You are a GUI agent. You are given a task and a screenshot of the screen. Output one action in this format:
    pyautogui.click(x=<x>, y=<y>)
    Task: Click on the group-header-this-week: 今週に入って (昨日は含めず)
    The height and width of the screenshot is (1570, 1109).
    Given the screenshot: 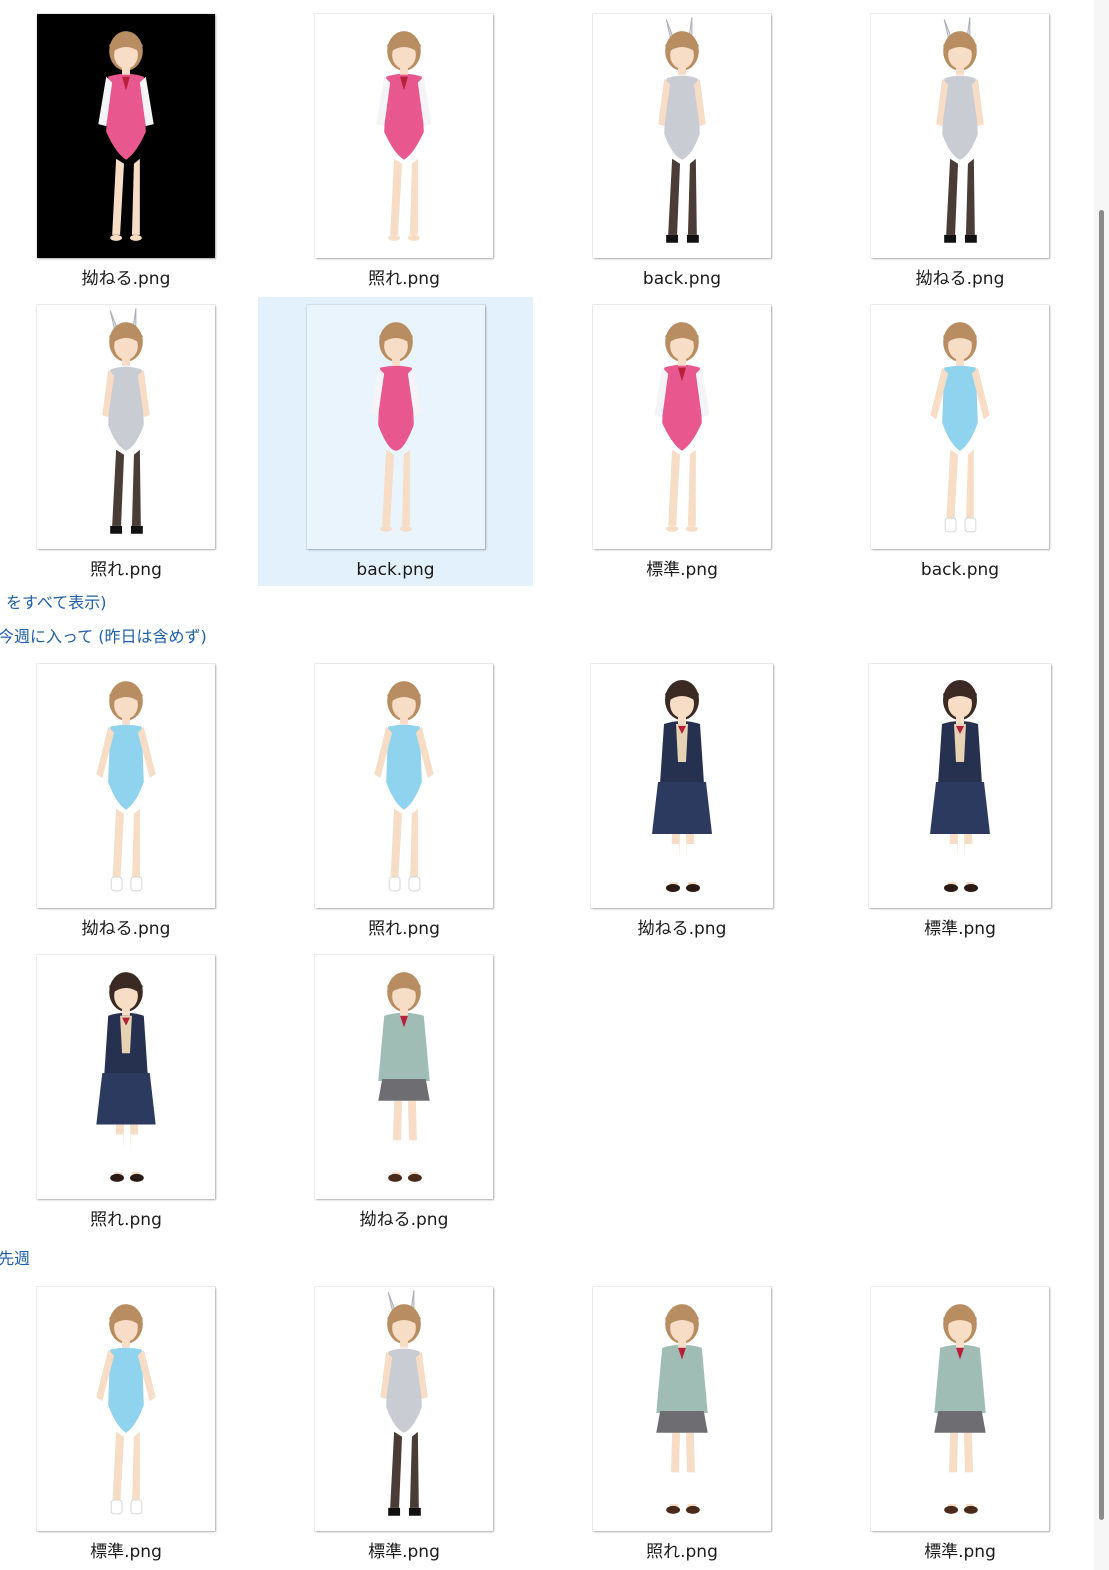 What is the action you would take?
    pyautogui.click(x=103, y=637)
    